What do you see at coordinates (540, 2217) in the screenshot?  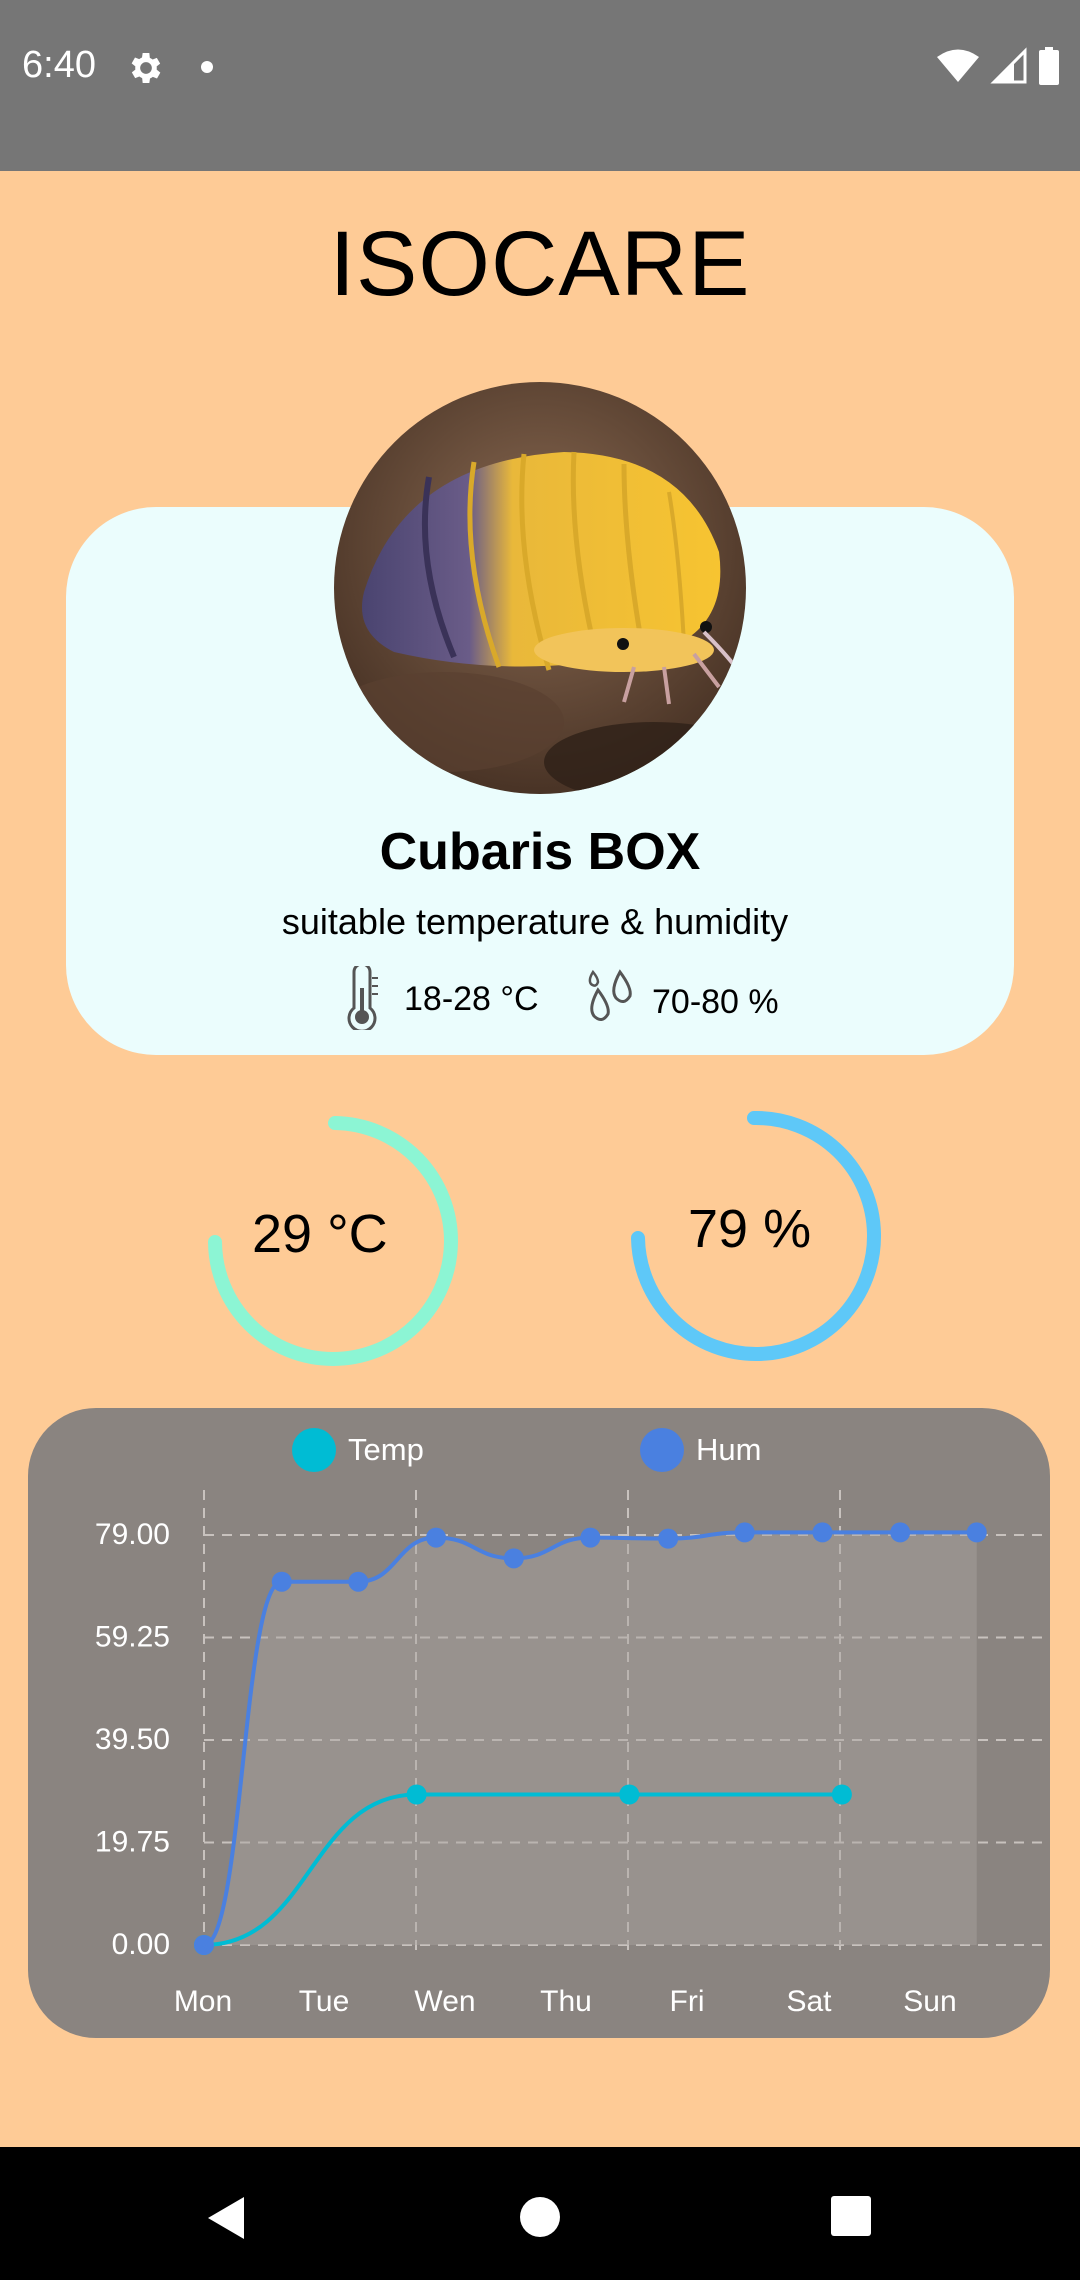 I see `home-icon` at bounding box center [540, 2217].